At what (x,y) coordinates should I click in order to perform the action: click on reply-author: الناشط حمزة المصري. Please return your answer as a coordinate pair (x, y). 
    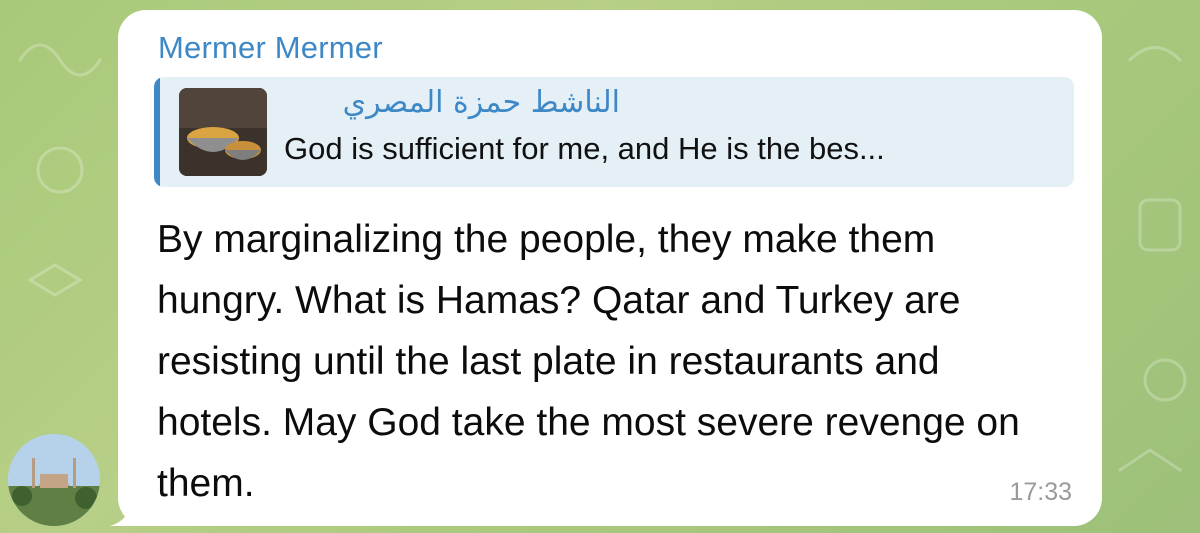
    Looking at the image, I should click on (481, 102).